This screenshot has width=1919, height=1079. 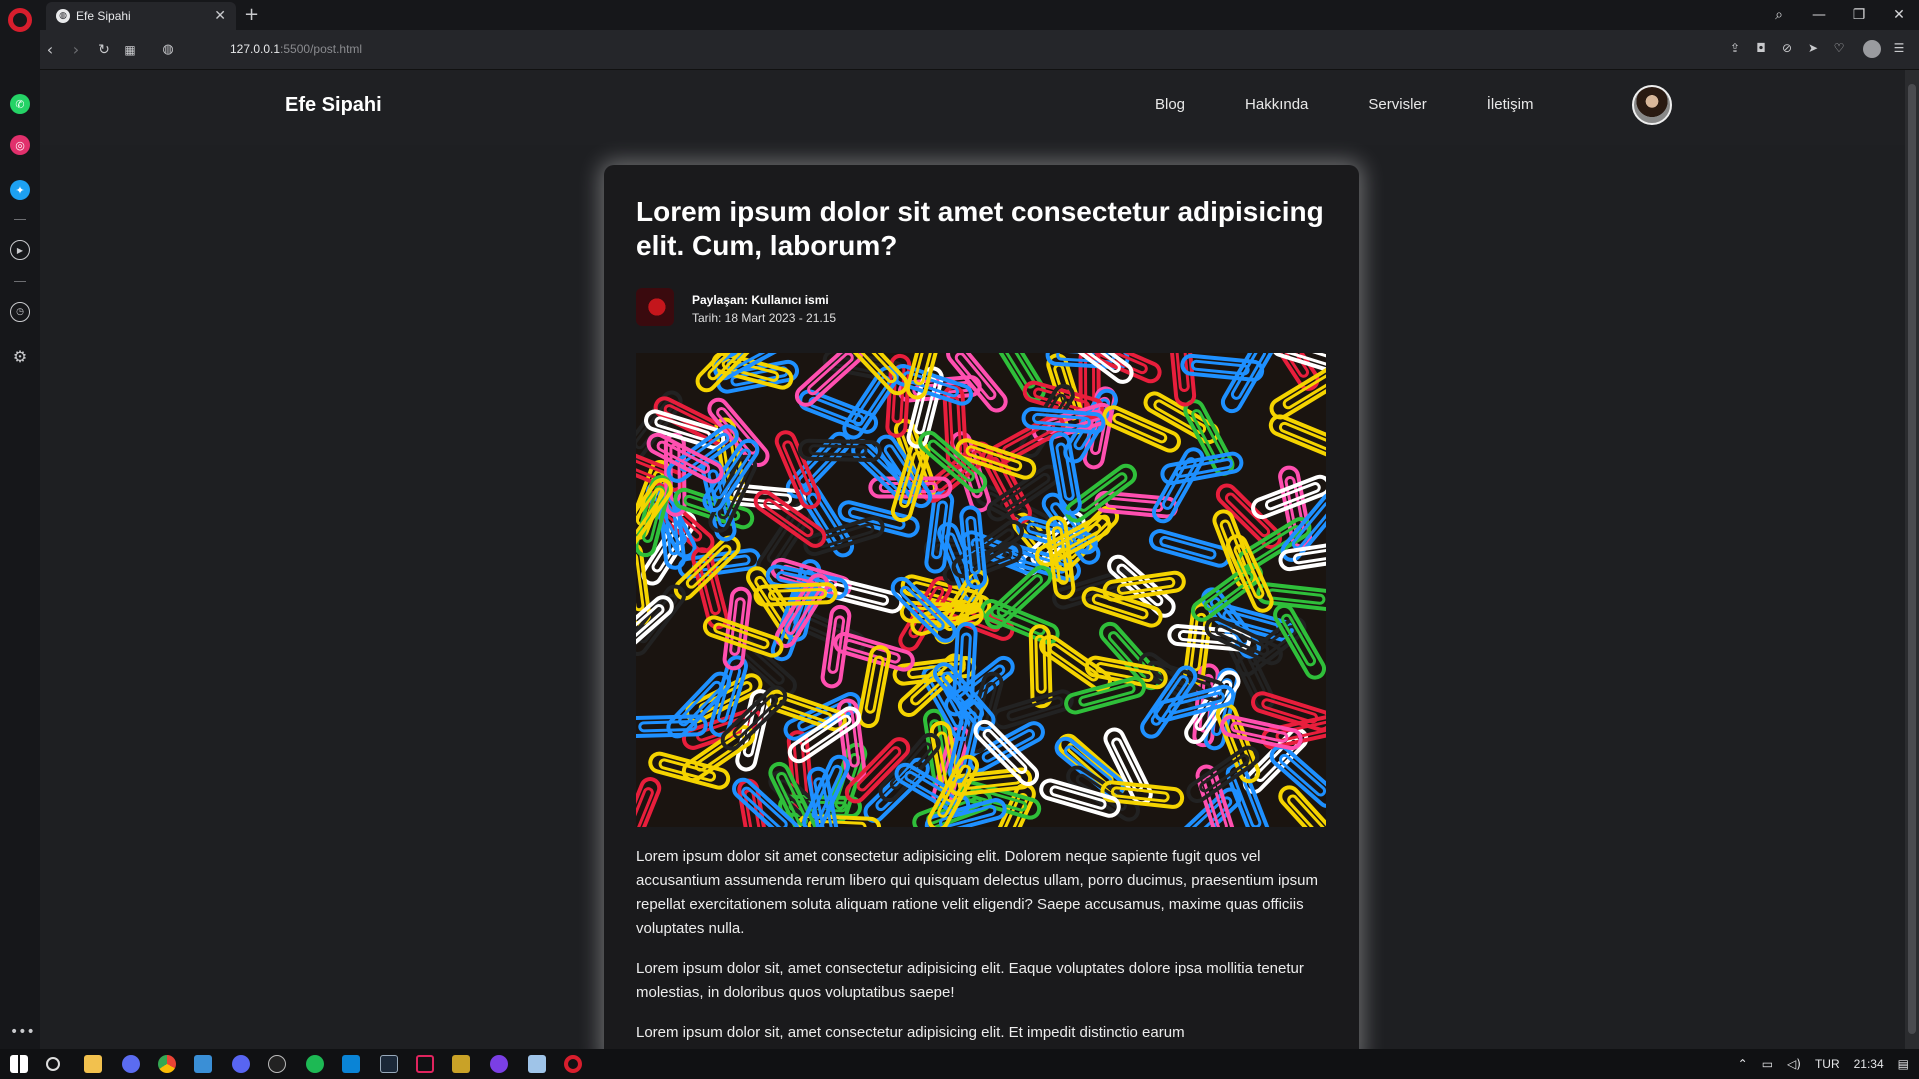 I want to click on system-tray: ⌃ ▭ ◁) TUR 21:34 ▤, so click(x=1823, y=1064).